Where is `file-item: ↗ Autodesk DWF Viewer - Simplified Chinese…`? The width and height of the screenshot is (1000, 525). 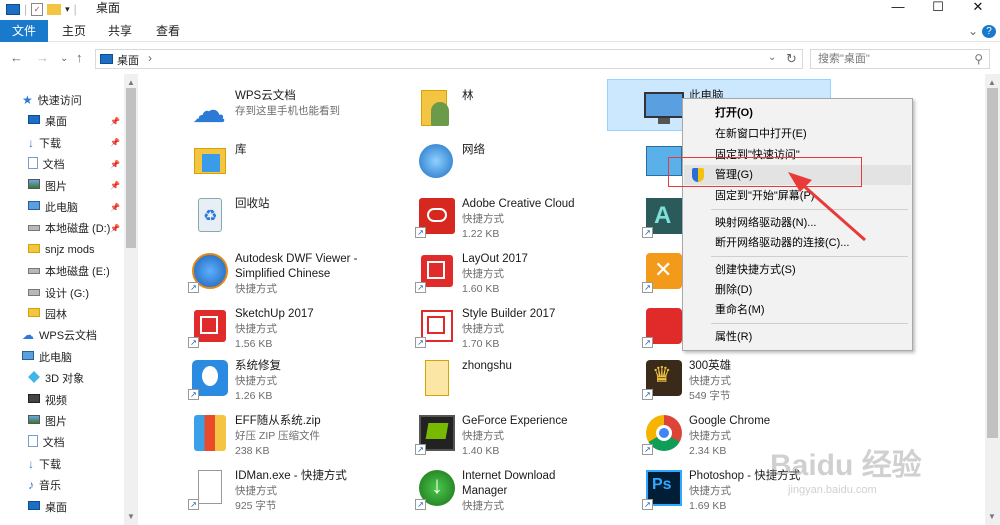 file-item: ↗ Autodesk DWF Viewer - Simplified Chinese… is located at coordinates (273, 273).